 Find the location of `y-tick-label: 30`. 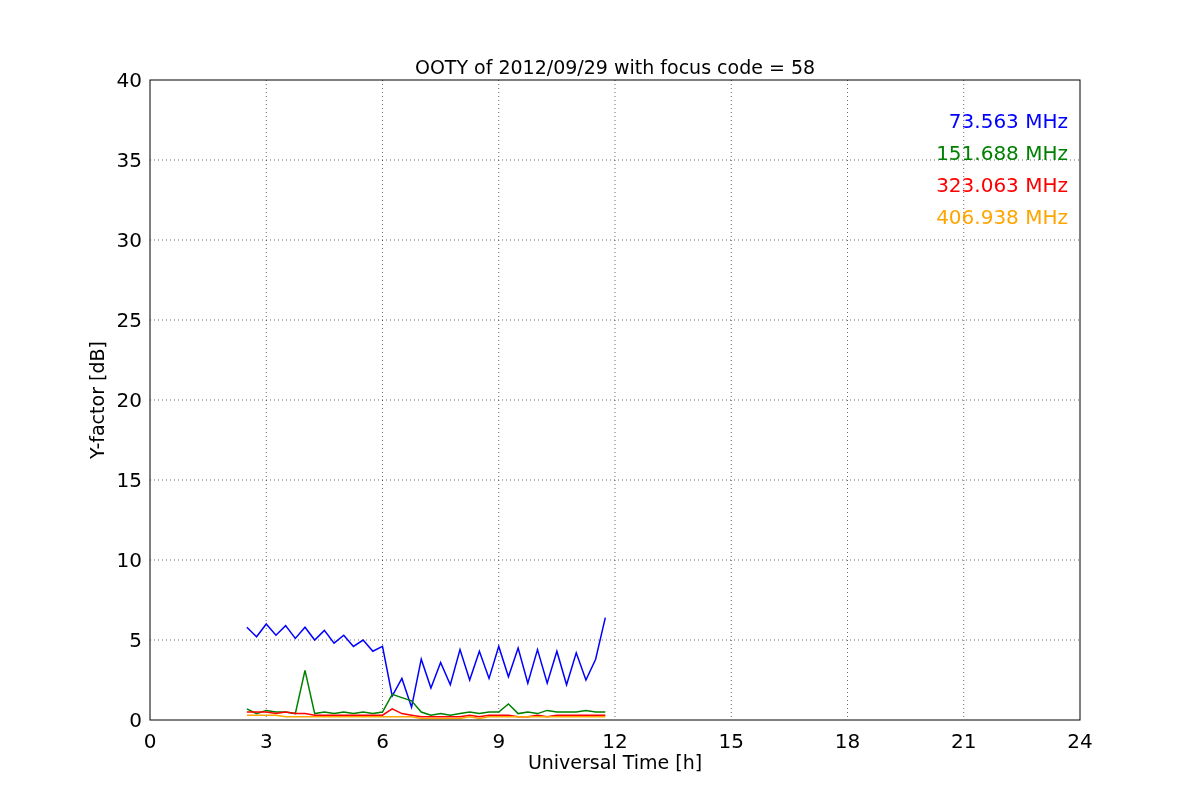

y-tick-label: 30 is located at coordinates (129, 240).